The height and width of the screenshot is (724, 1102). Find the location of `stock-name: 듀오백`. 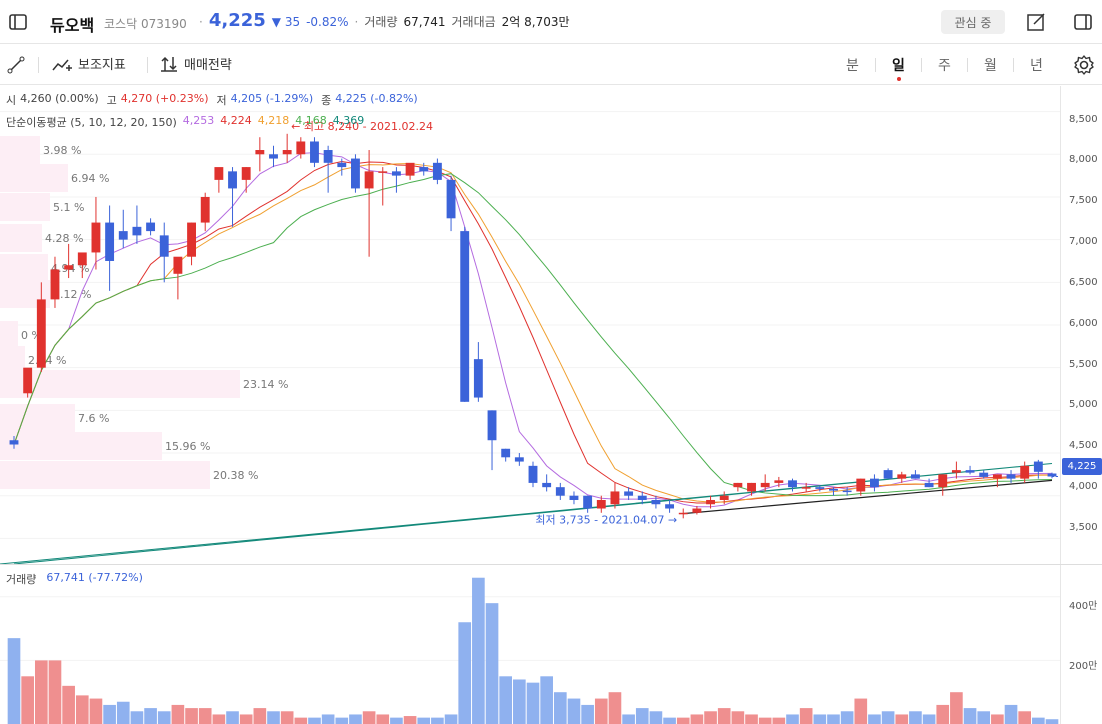

stock-name: 듀오백 is located at coordinates (72, 25).